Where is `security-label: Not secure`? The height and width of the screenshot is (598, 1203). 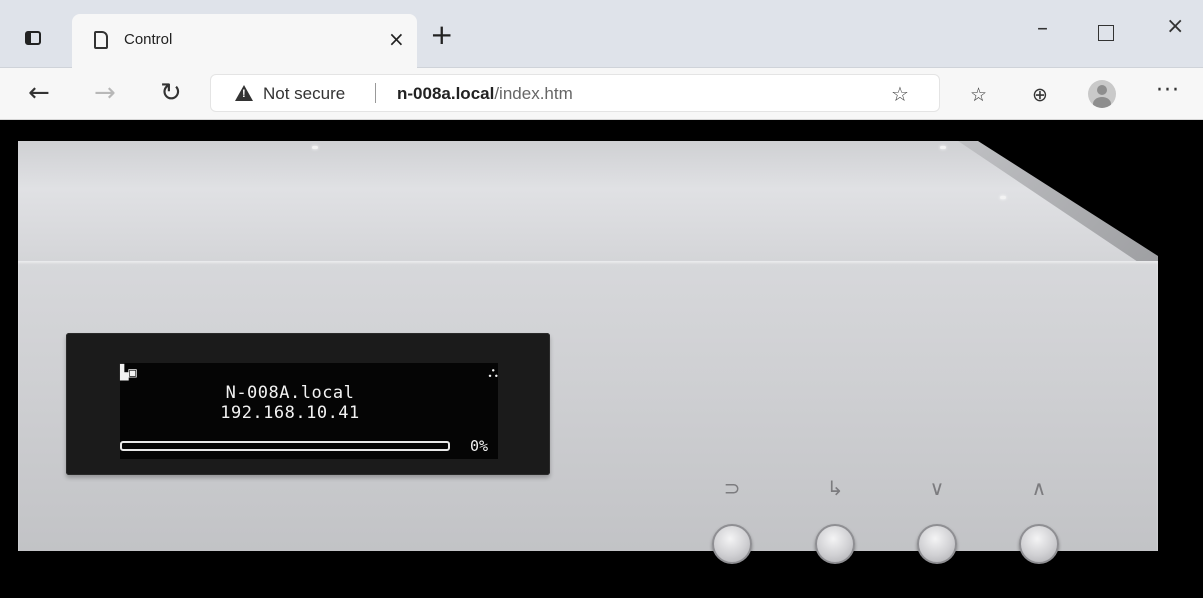
security-label: Not secure is located at coordinates (304, 94).